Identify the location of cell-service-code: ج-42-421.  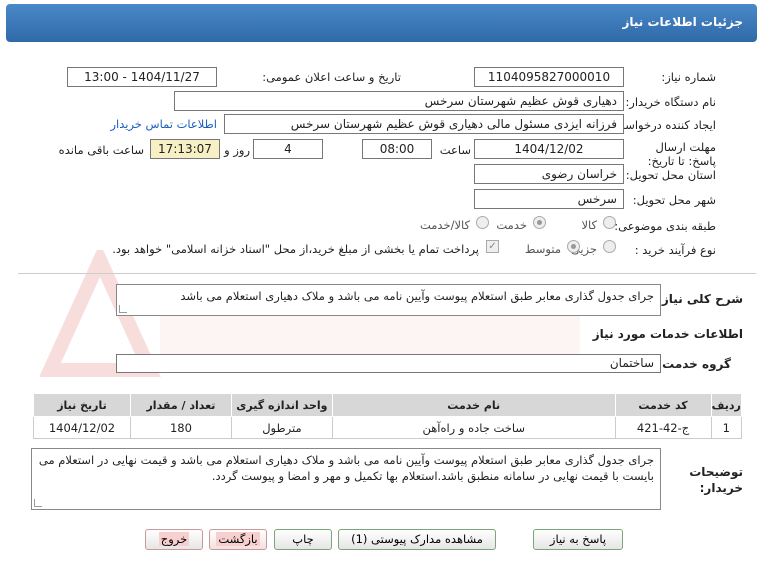
(663, 427).